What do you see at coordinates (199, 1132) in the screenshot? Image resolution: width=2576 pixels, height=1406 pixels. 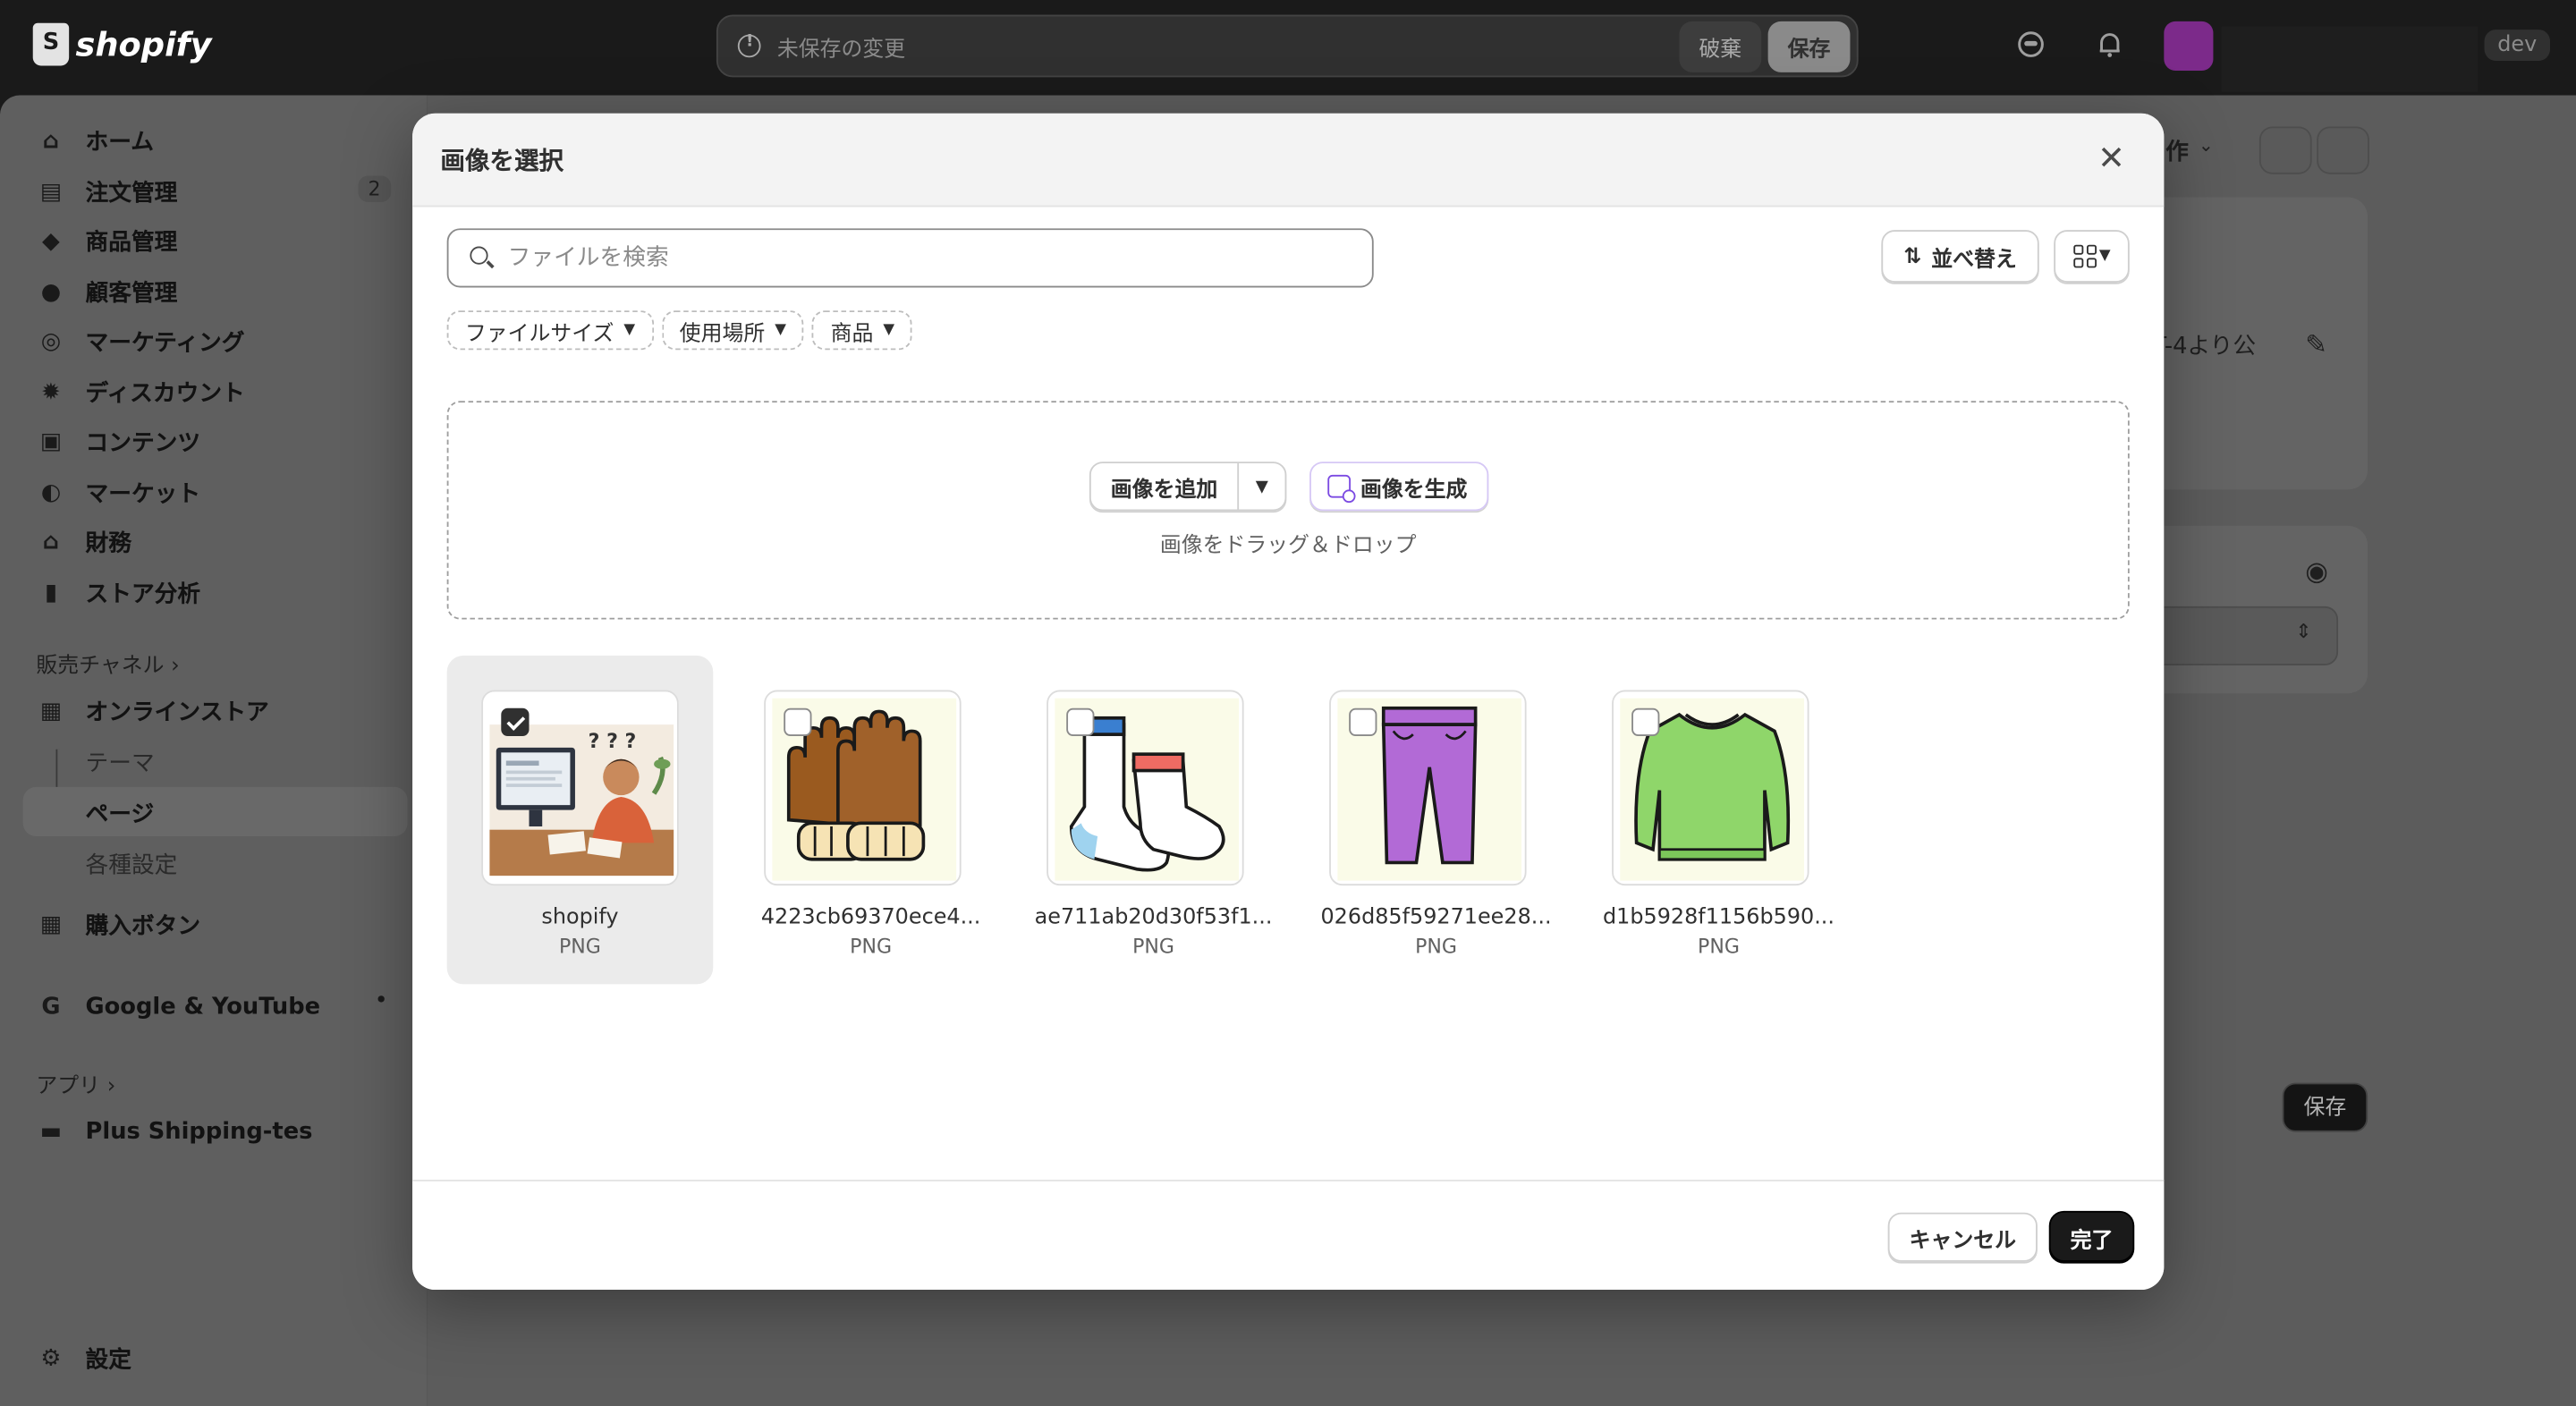 I see `sidebar-item-label: Plus Shipping-tes` at bounding box center [199, 1132].